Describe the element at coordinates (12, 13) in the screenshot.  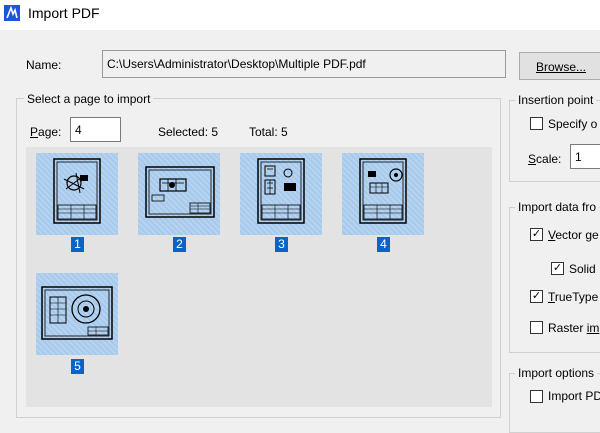
I see `app-icon` at that location.